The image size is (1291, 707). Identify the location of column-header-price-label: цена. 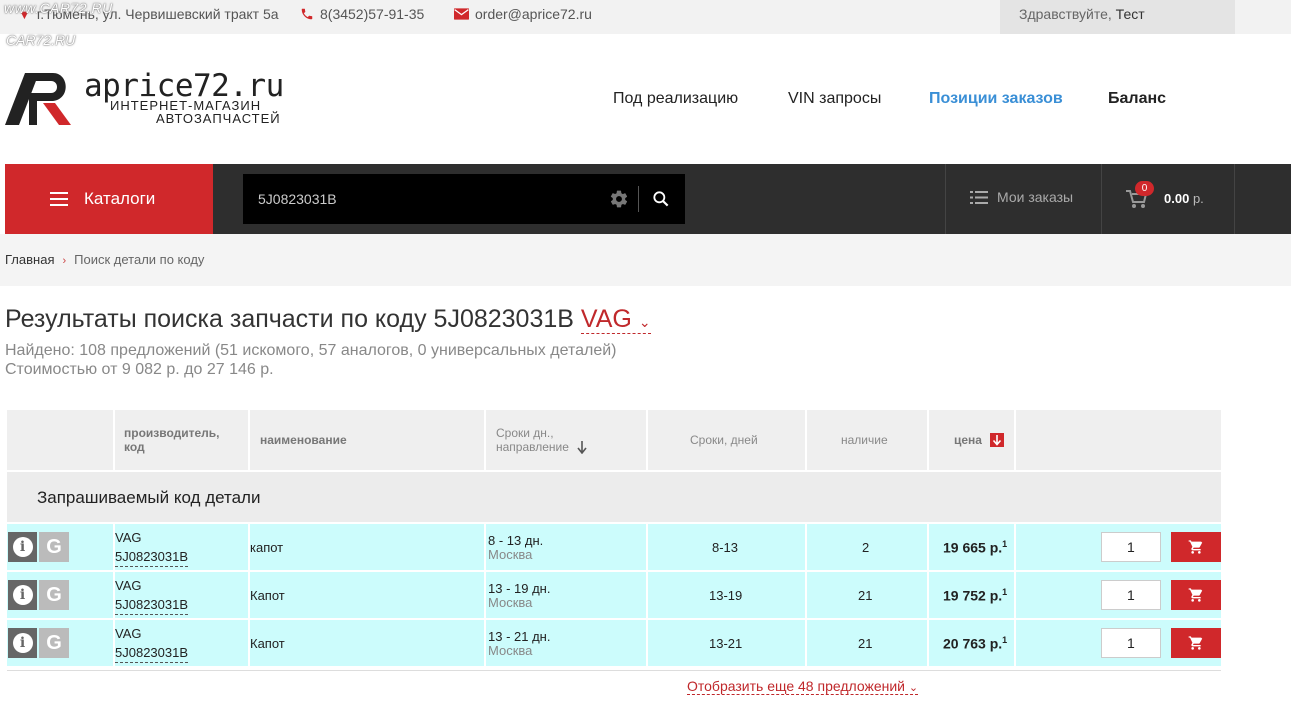
(968, 440).